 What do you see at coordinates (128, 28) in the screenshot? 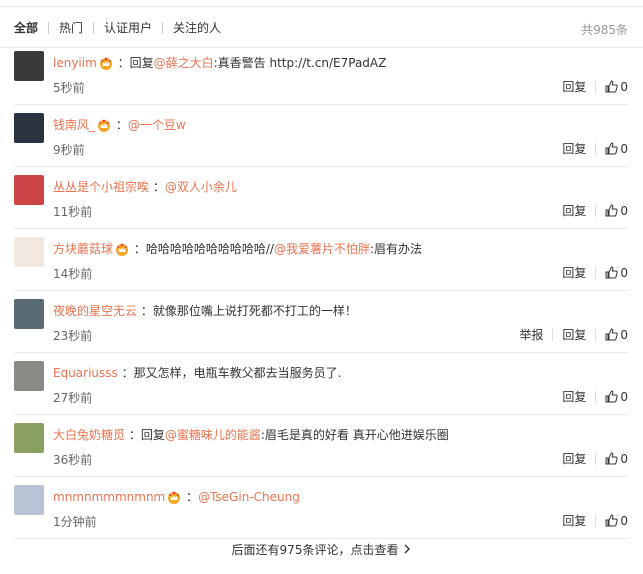
I see `tab-verified: 认证用户` at bounding box center [128, 28].